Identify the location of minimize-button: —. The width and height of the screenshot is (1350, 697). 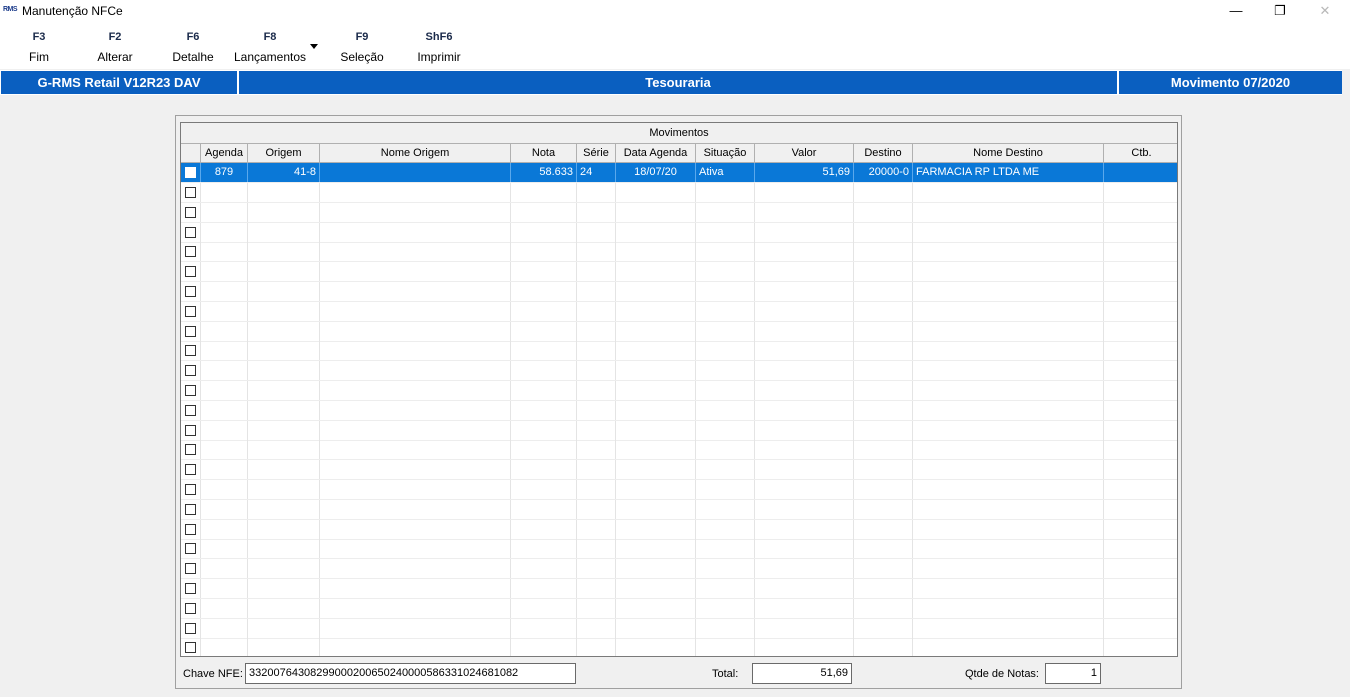
(1236, 11).